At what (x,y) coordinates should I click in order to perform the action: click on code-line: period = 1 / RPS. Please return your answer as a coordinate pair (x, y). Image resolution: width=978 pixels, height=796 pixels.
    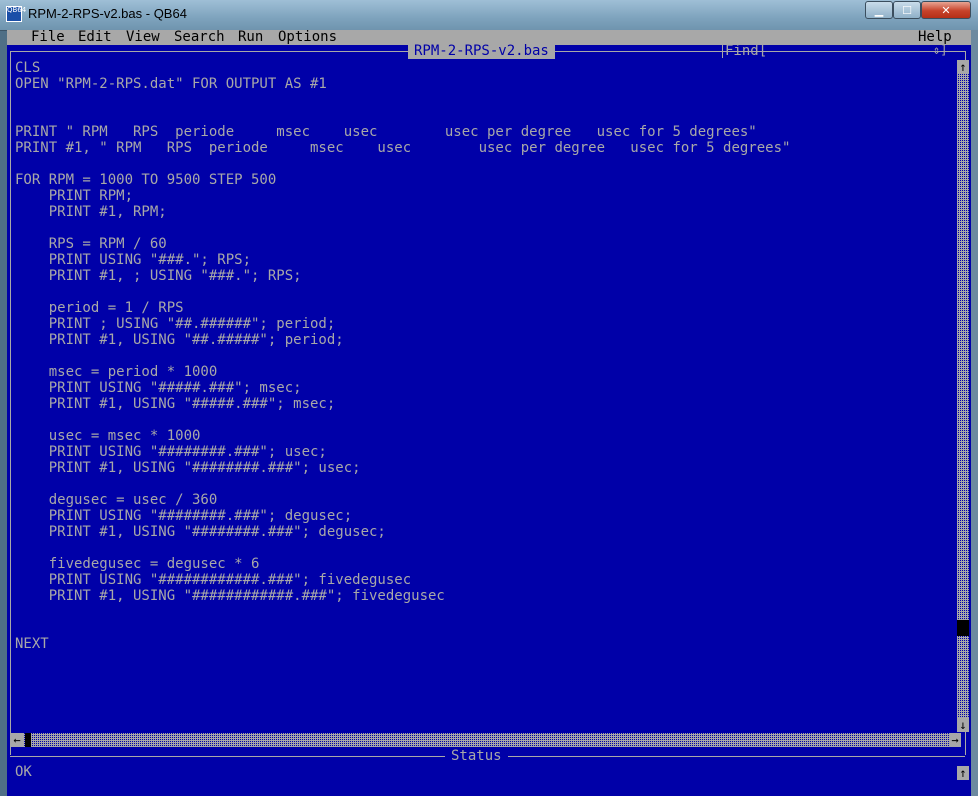
    Looking at the image, I should click on (99, 308).